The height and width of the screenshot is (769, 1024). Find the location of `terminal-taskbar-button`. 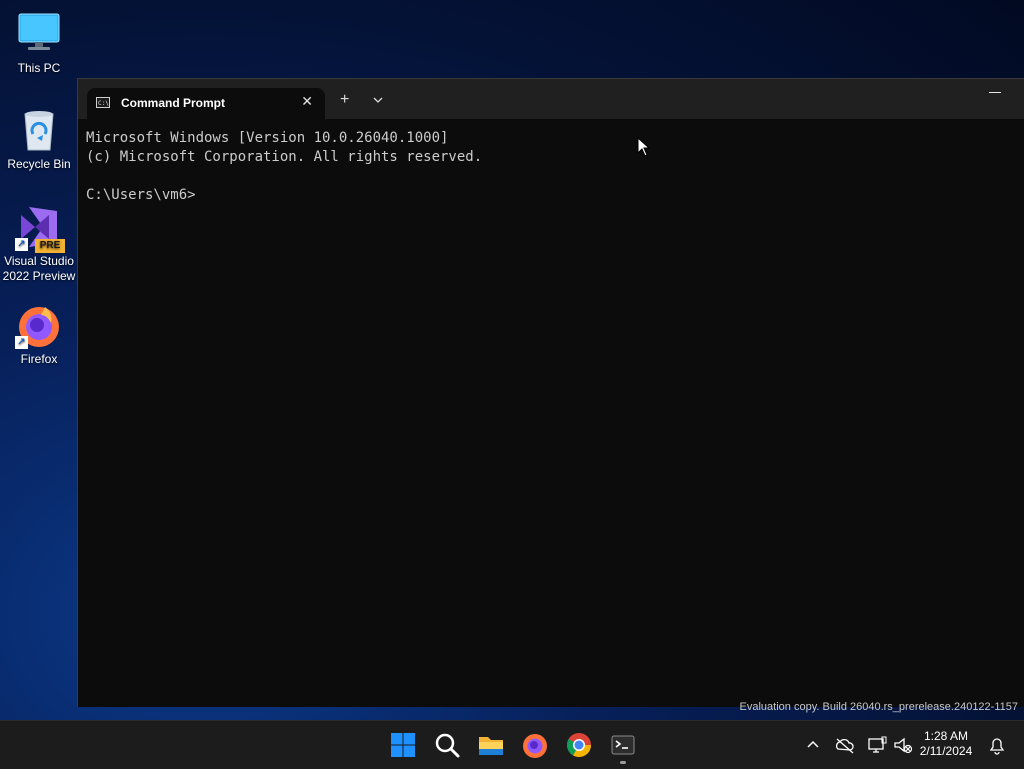

terminal-taskbar-button is located at coordinates (623, 745).